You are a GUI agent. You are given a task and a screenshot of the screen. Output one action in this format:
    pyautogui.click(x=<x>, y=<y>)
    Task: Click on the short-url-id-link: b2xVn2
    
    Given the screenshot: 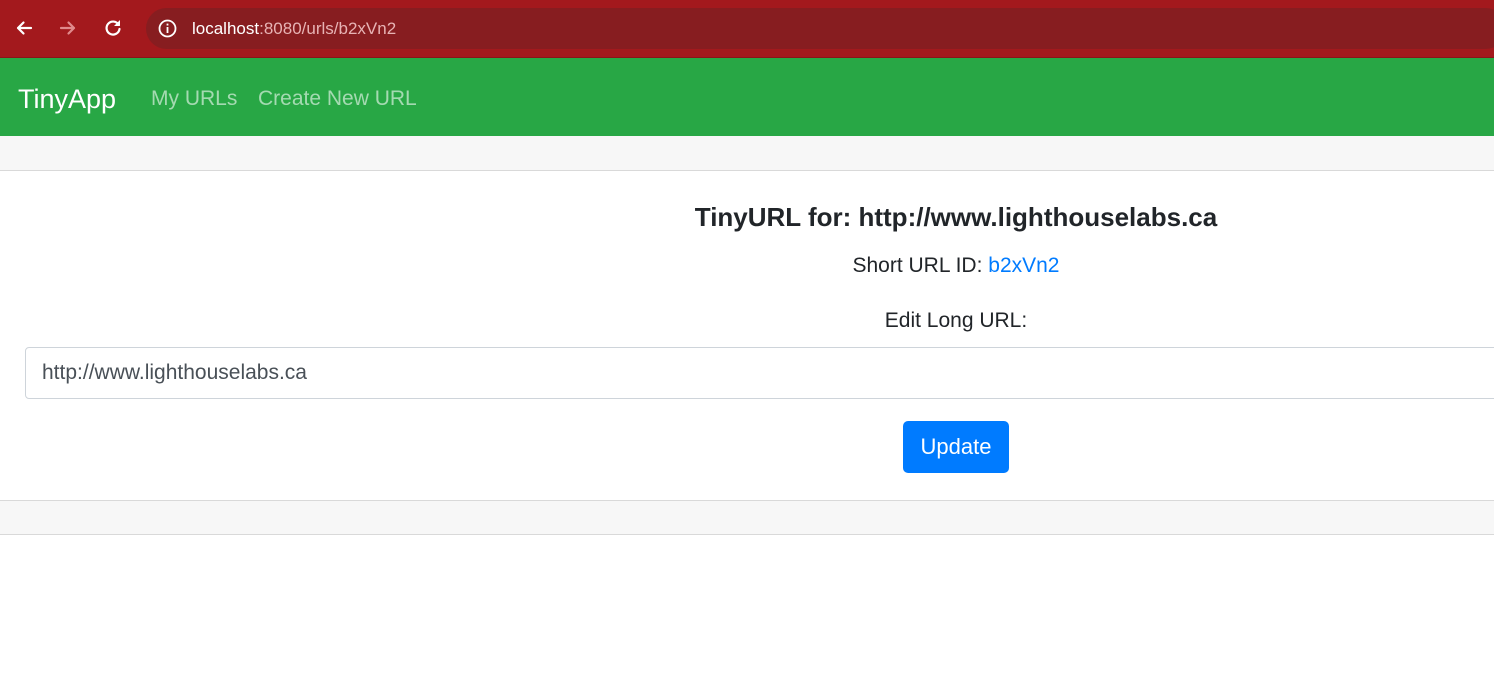 What is the action you would take?
    pyautogui.click(x=1023, y=265)
    